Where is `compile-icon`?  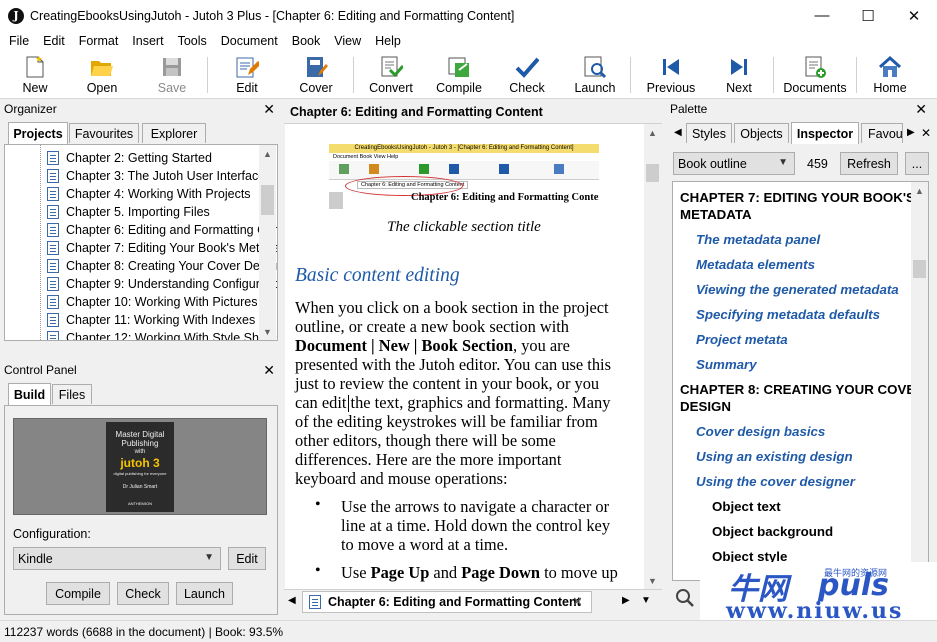
compile-icon is located at coordinates (459, 67).